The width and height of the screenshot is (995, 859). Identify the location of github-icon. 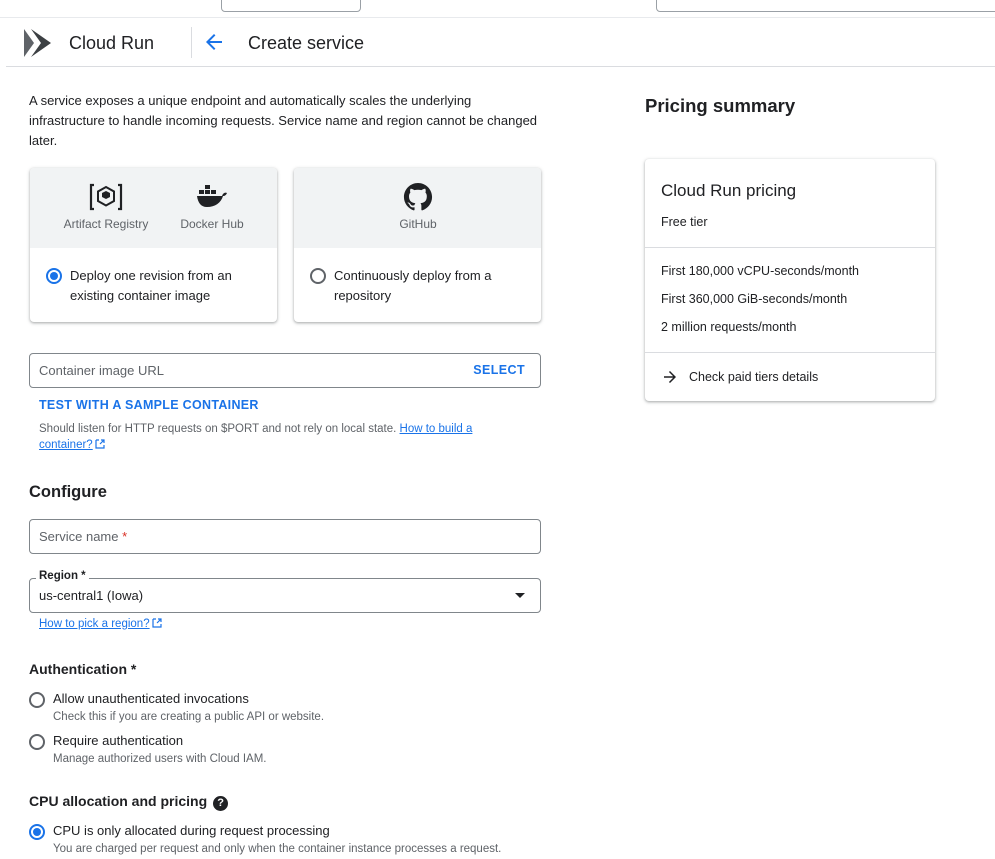
(418, 196).